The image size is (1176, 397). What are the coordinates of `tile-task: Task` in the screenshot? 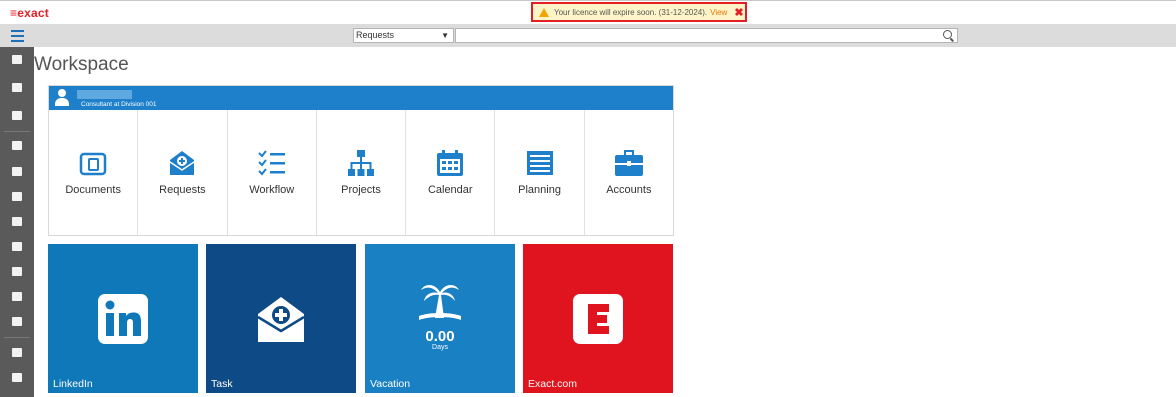 It's located at (281, 318).